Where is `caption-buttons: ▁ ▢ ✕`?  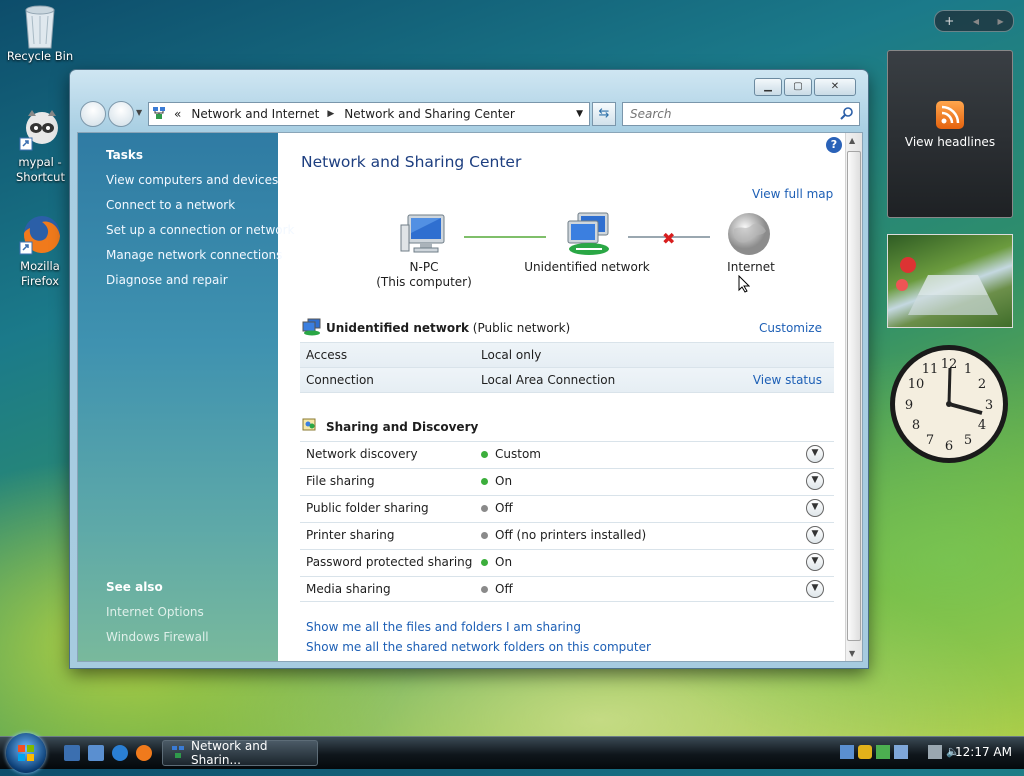
caption-buttons: ▁ ▢ ✕ is located at coordinates (805, 87).